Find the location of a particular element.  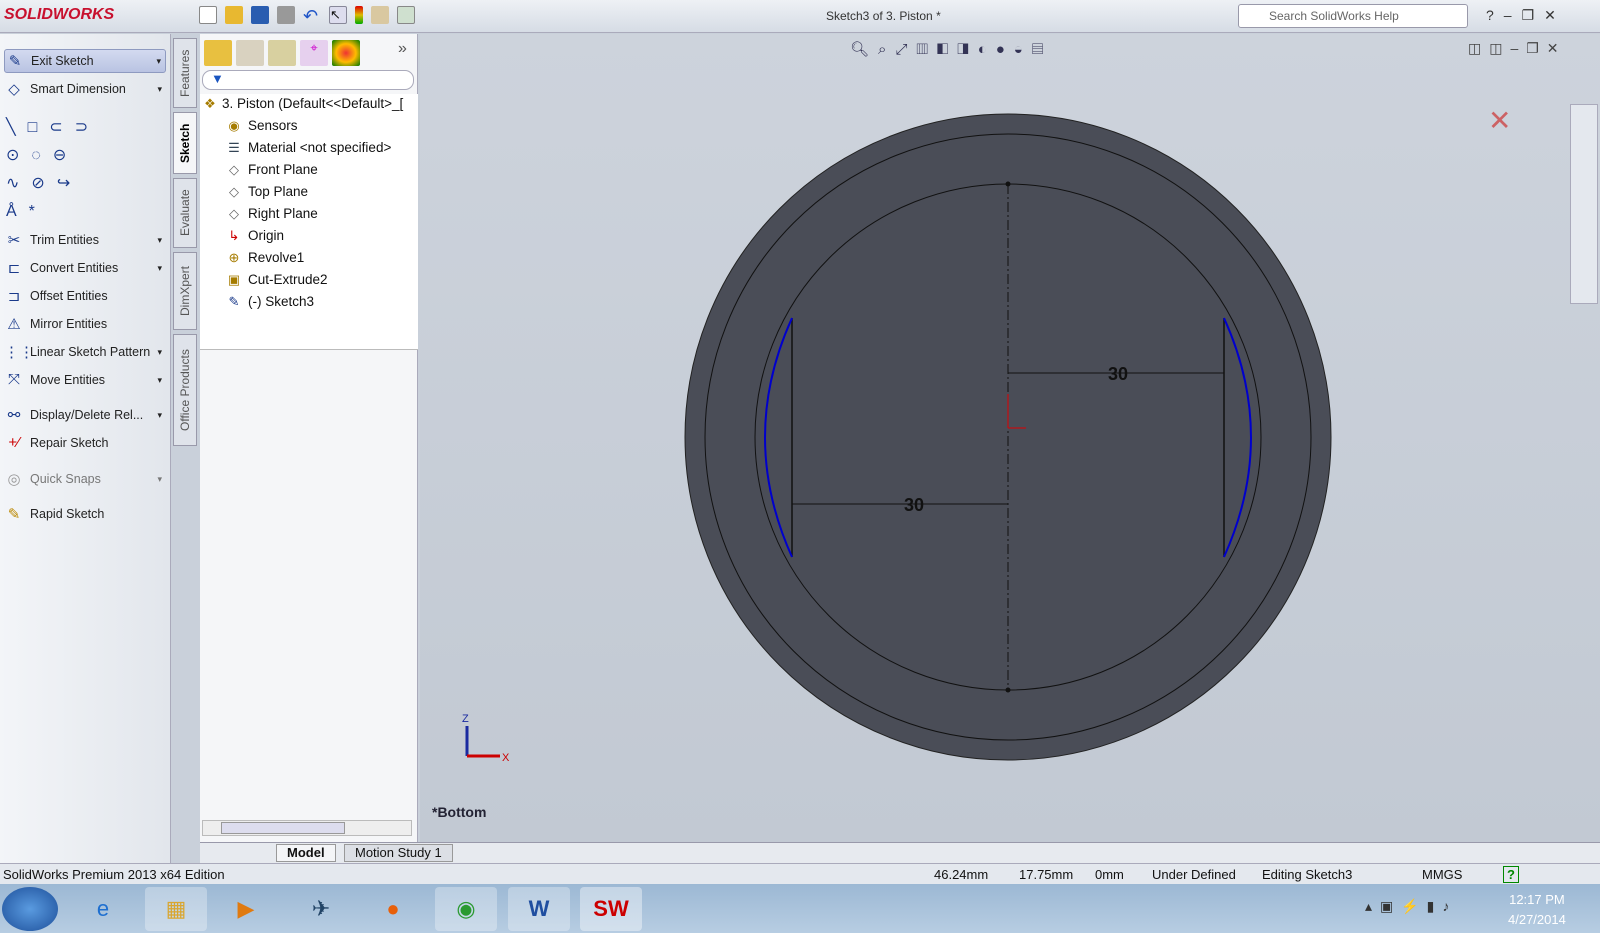

dimxpert-tab-icon: ⌖ is located at coordinates (314, 53).